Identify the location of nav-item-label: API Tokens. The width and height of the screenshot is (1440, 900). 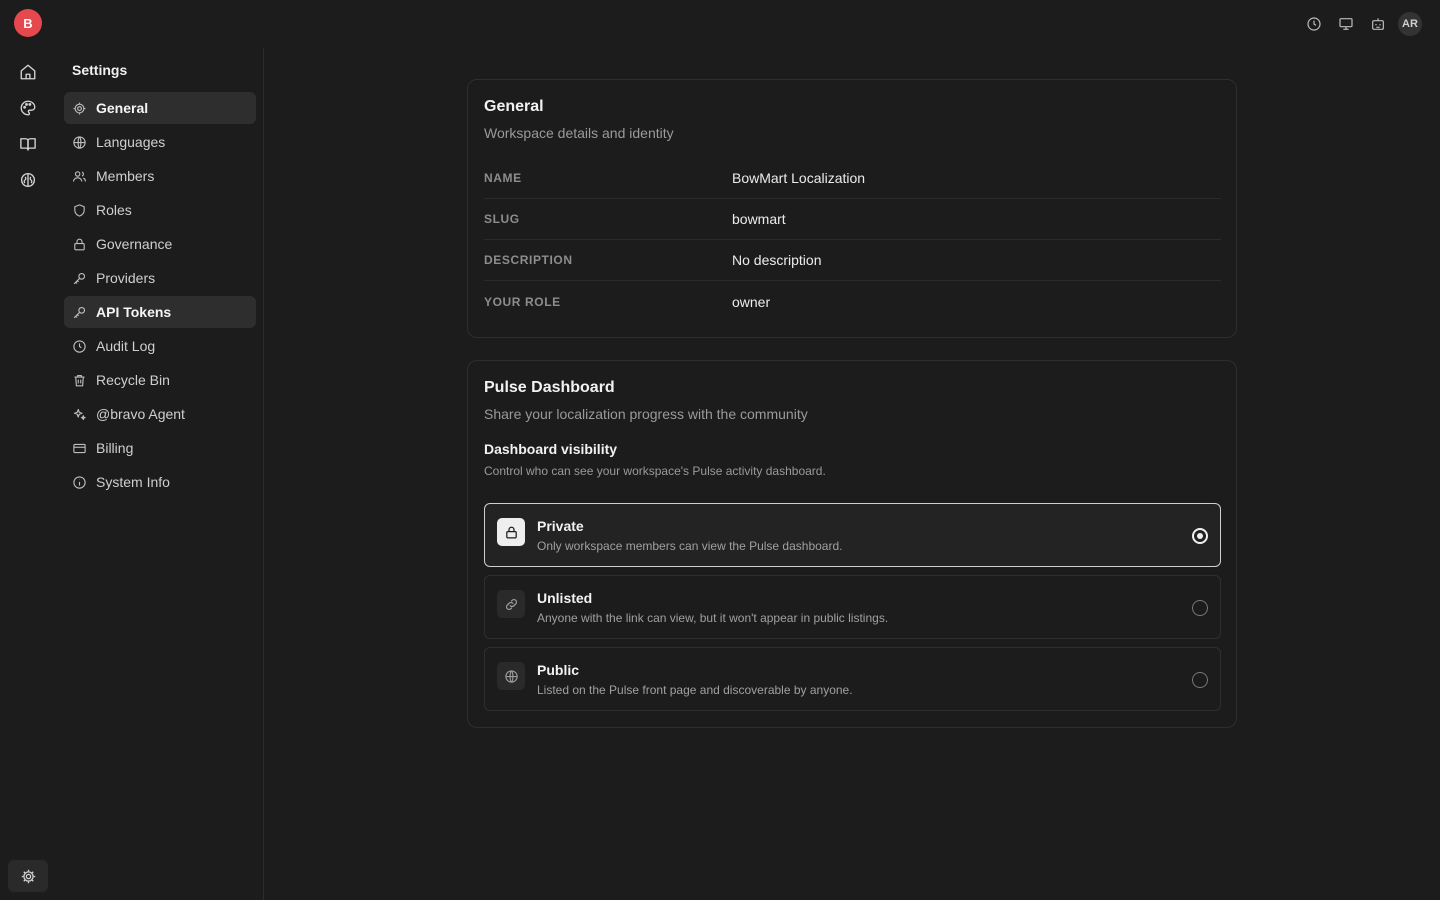
(134, 312).